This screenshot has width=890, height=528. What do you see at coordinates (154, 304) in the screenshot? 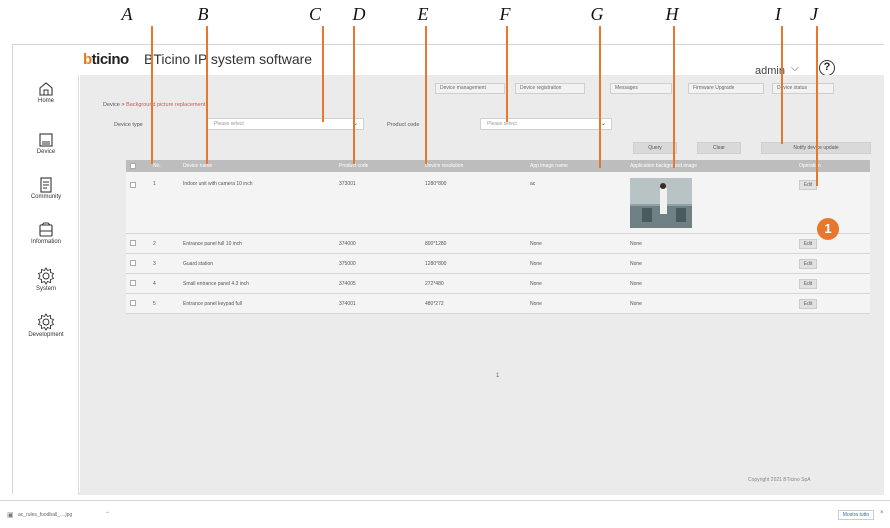
I see `row-no: 5` at bounding box center [154, 304].